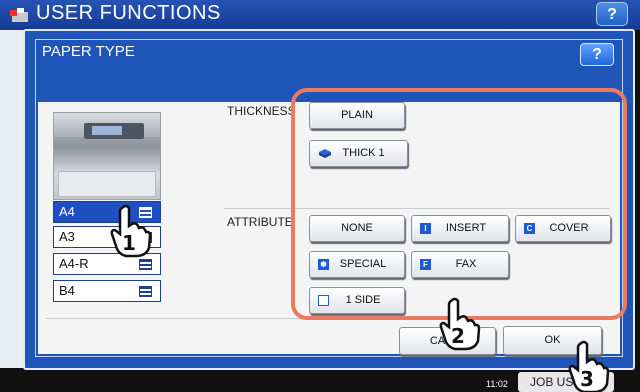 Image resolution: width=640 pixels, height=392 pixels. I want to click on button-label: INSERT, so click(466, 228).